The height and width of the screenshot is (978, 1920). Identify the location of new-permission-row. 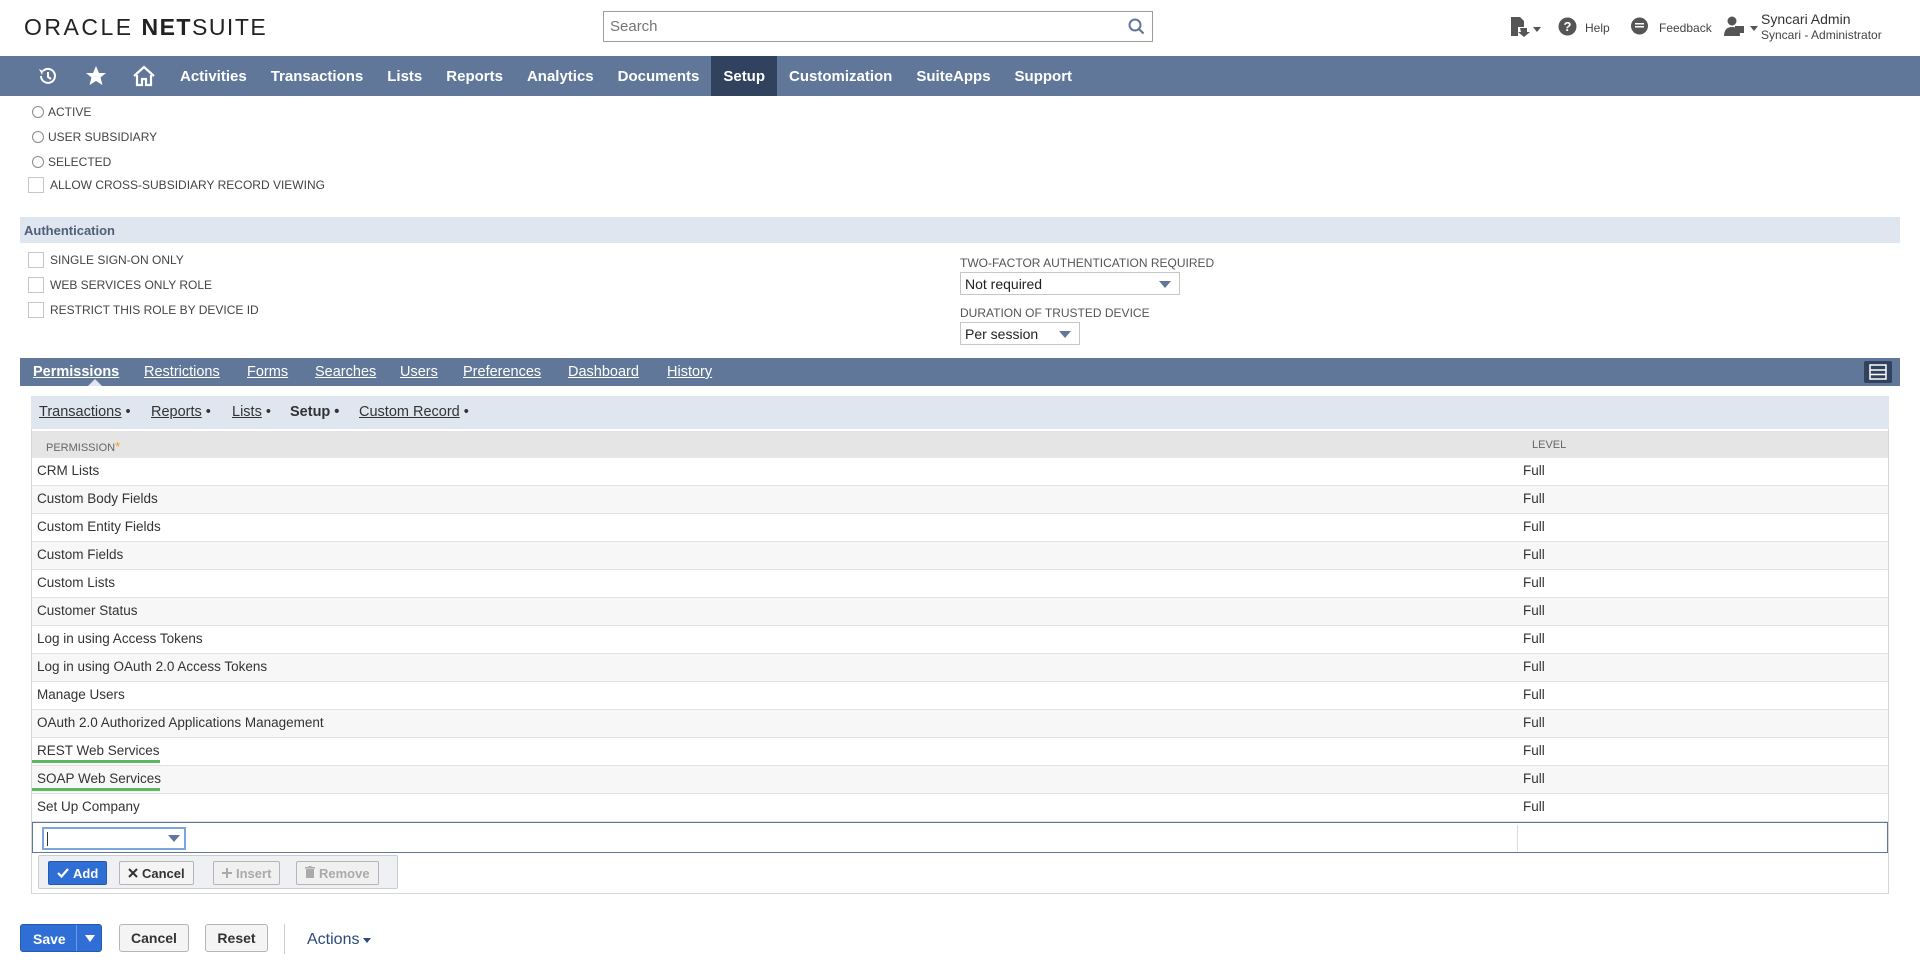
(960, 837).